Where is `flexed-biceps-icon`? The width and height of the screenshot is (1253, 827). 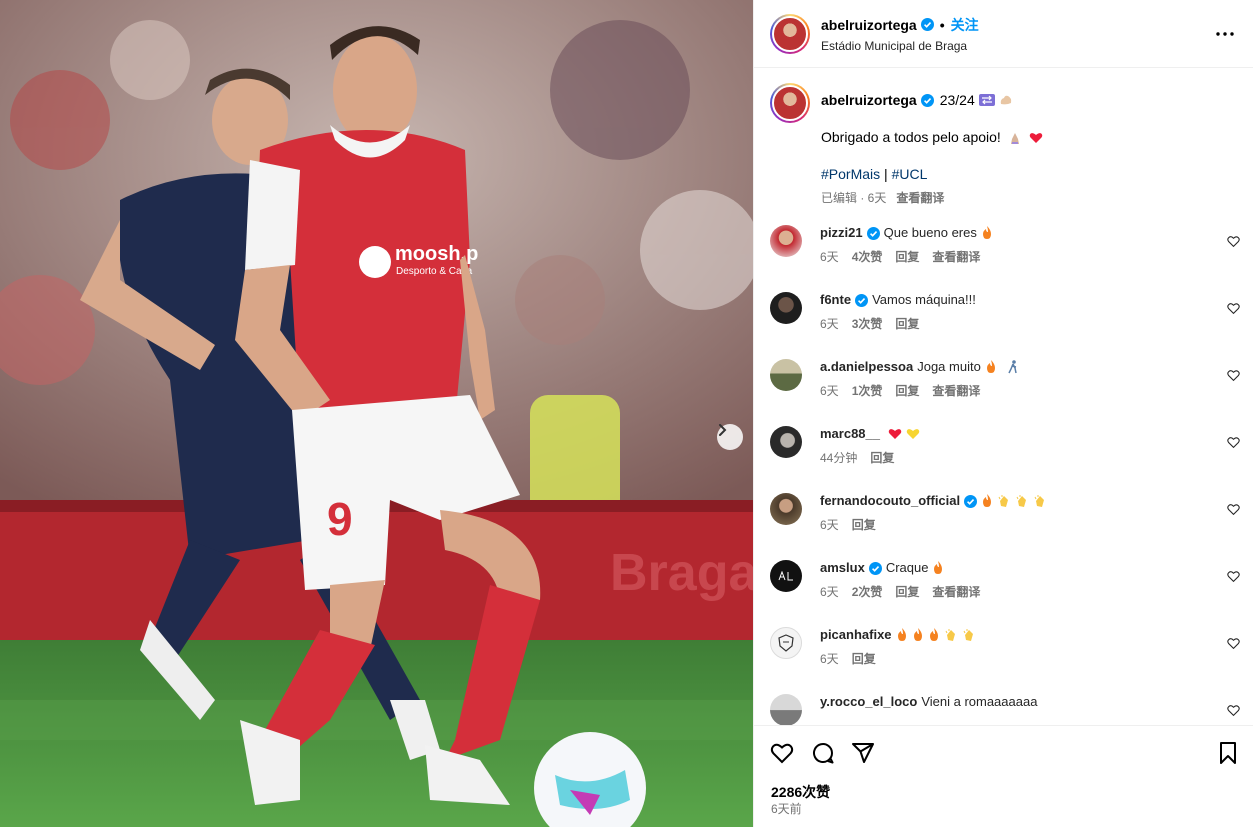 flexed-biceps-icon is located at coordinates (1005, 100).